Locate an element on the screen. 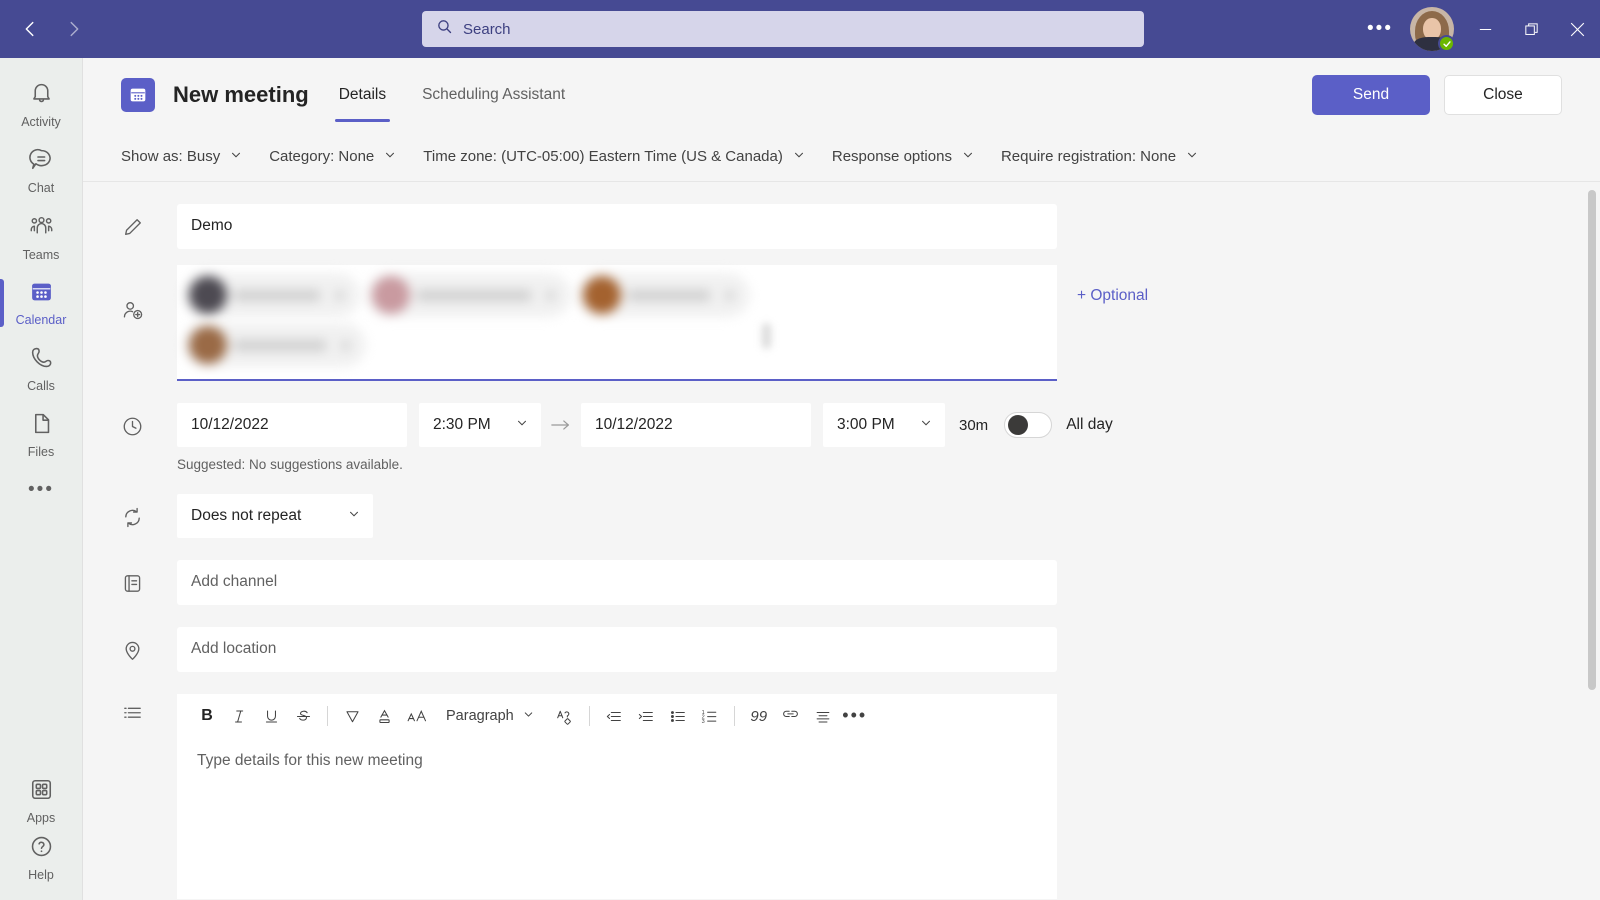  quote-icon: 99 is located at coordinates (759, 716).